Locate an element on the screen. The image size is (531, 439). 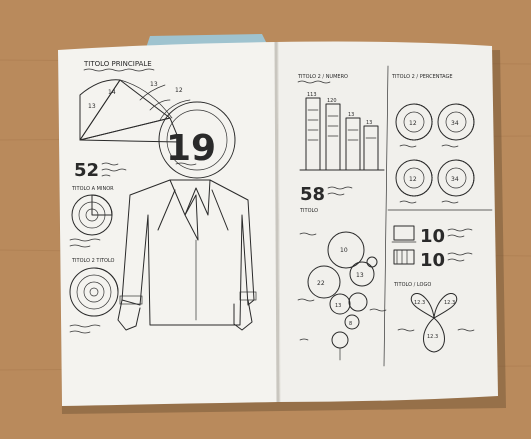
svg-text: TITOLO 2 / NUMERO is located at coordinates (322, 77).